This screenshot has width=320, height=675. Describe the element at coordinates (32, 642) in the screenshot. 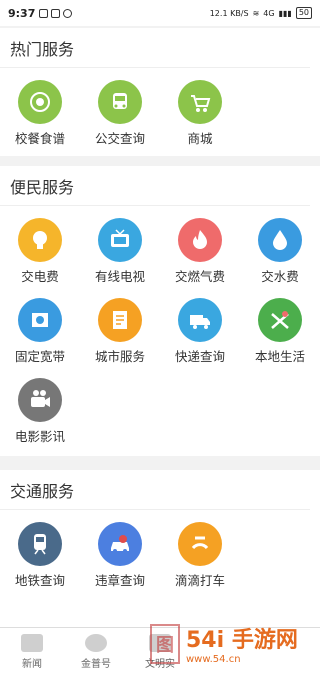

I see `news-icon` at that location.